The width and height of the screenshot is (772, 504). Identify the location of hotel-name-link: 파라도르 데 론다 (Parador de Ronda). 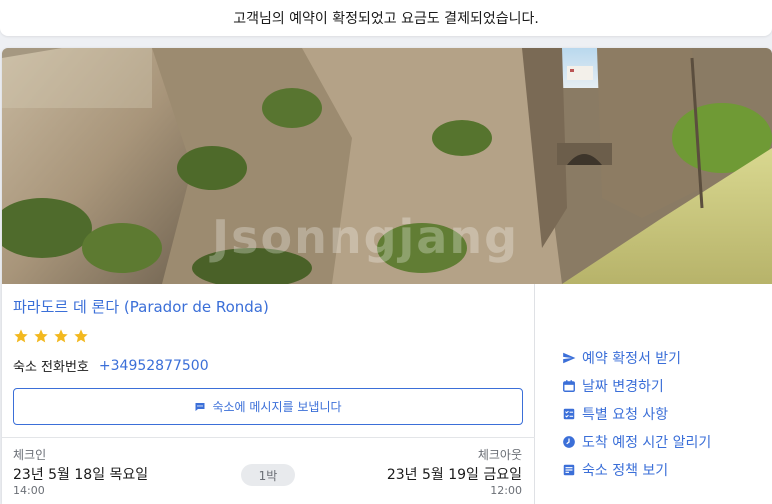
(141, 306).